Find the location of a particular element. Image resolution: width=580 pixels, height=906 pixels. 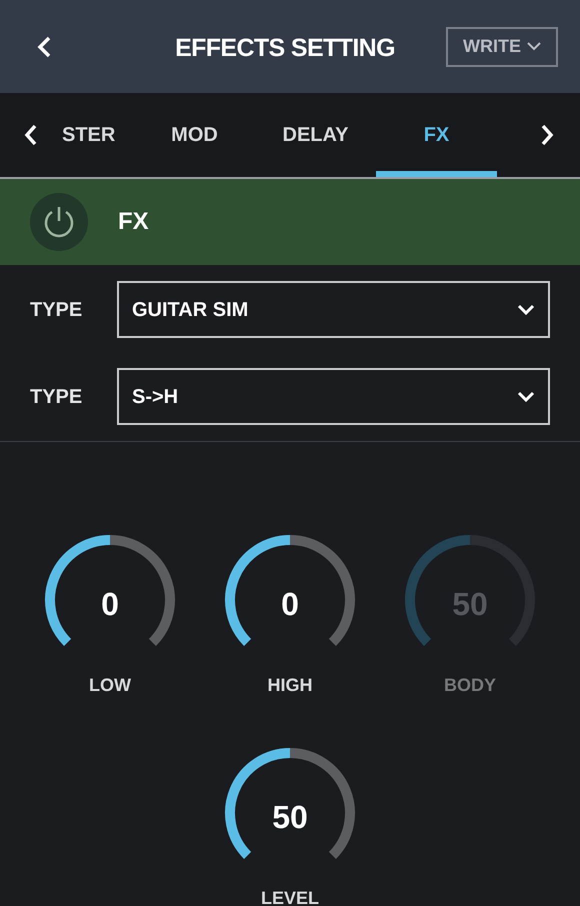

knob-label: HIGH is located at coordinates (290, 685).